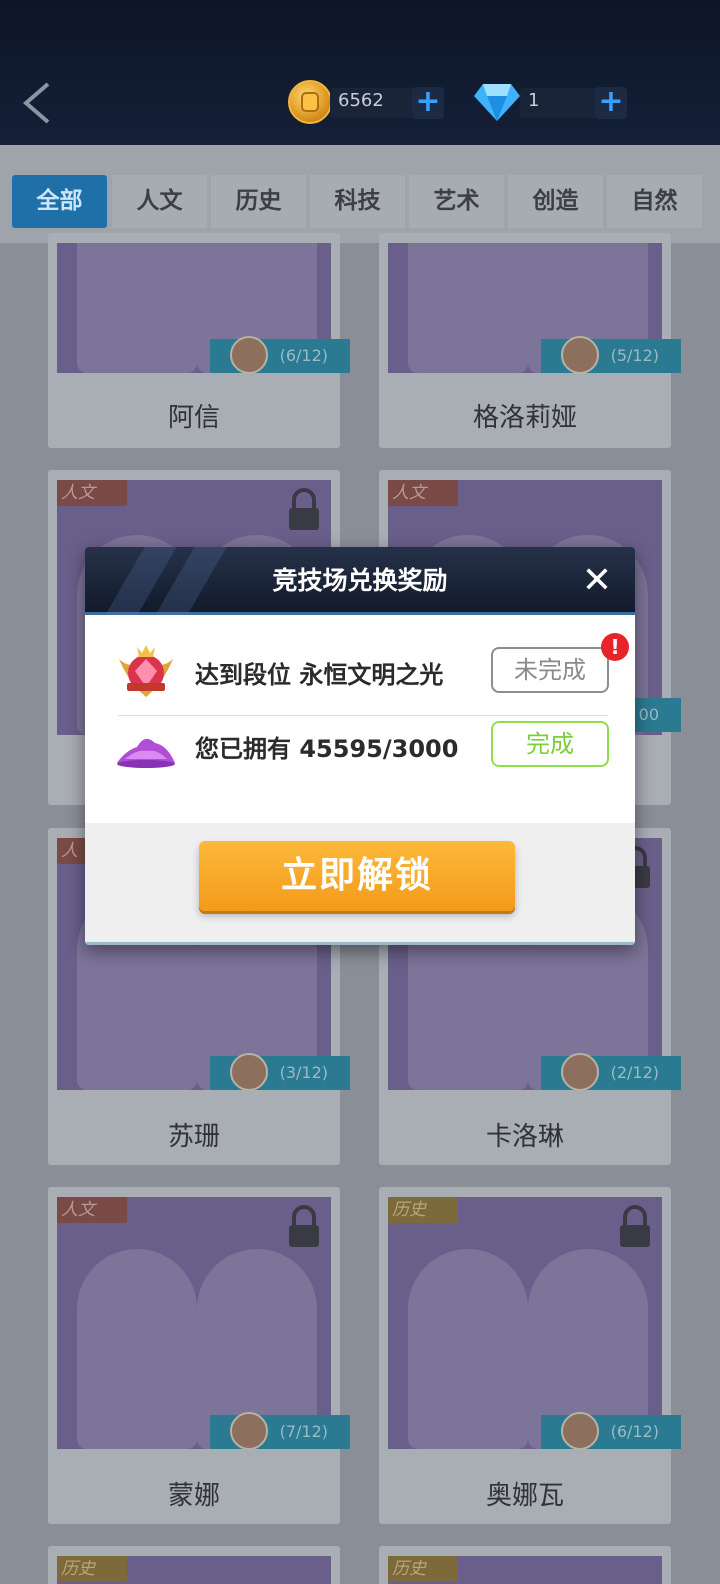  I want to click on close-icon: ✕, so click(597, 581).